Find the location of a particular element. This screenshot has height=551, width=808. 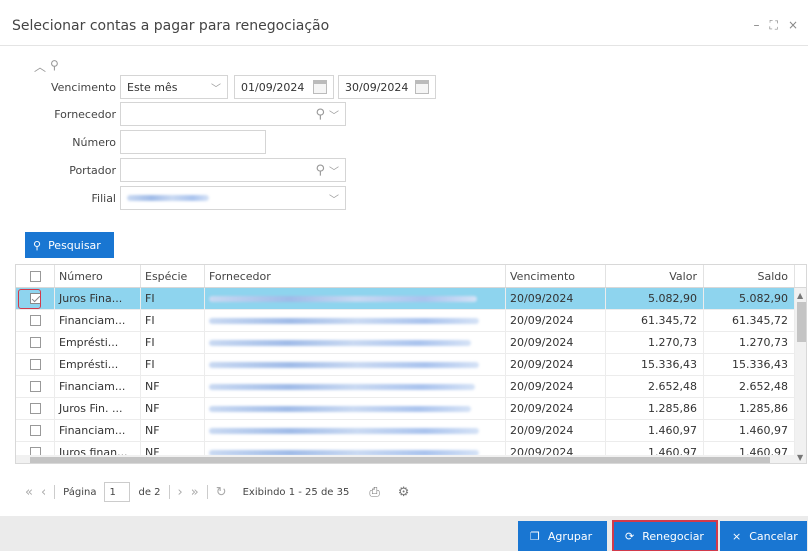

page-total-label: de 2 is located at coordinates (149, 492).